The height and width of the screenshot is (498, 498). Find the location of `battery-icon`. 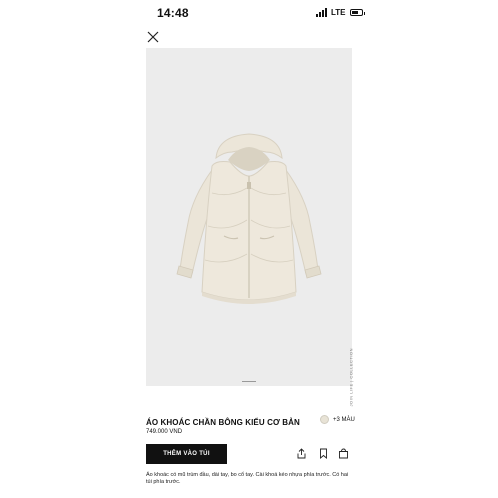

battery-icon is located at coordinates (357, 12).